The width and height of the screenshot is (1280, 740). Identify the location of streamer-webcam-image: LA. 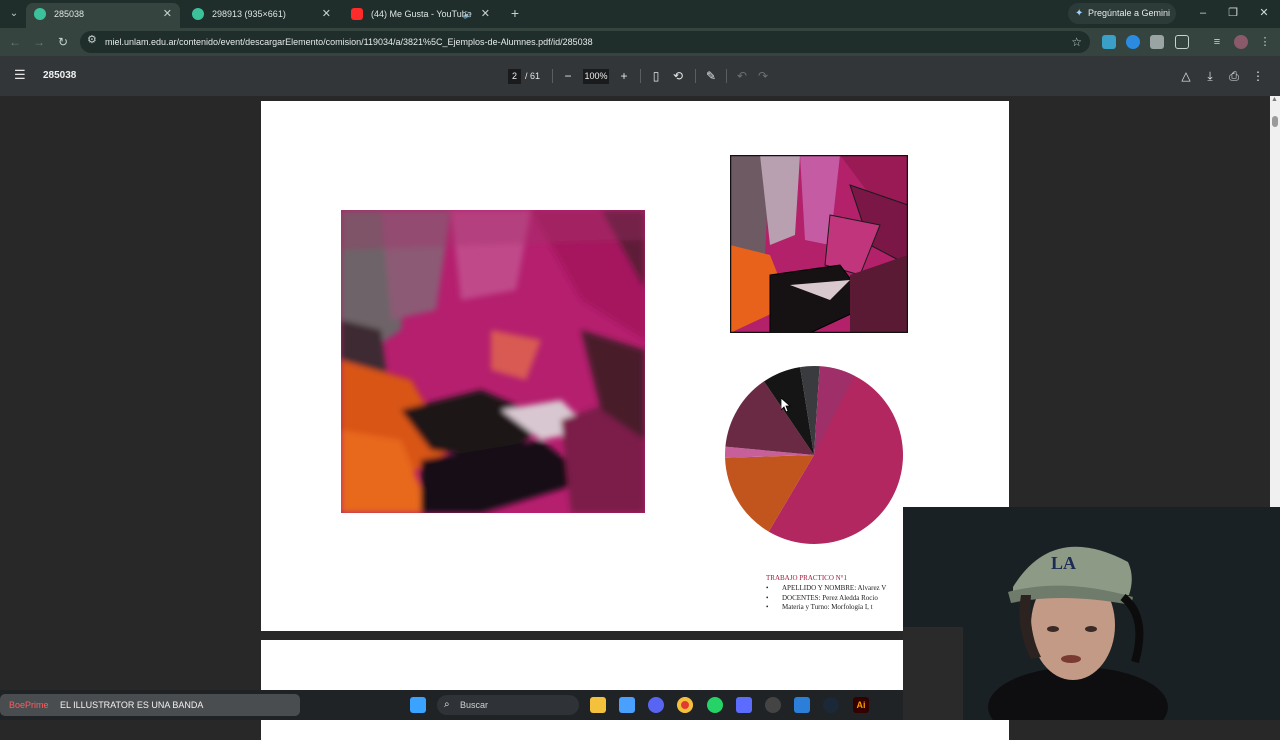
(1091, 613).